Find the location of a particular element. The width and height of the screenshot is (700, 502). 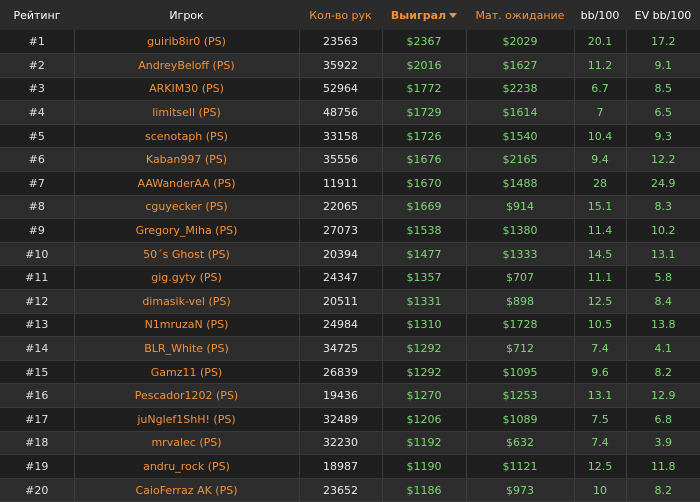

player-link: BLR_White (PS) is located at coordinates (186, 348).